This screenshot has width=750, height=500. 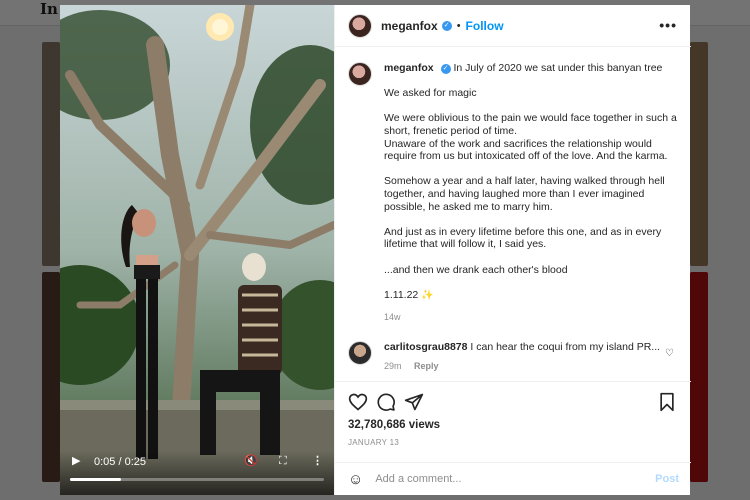 What do you see at coordinates (426, 366) in the screenshot?
I see `reply-button: Reply` at bounding box center [426, 366].